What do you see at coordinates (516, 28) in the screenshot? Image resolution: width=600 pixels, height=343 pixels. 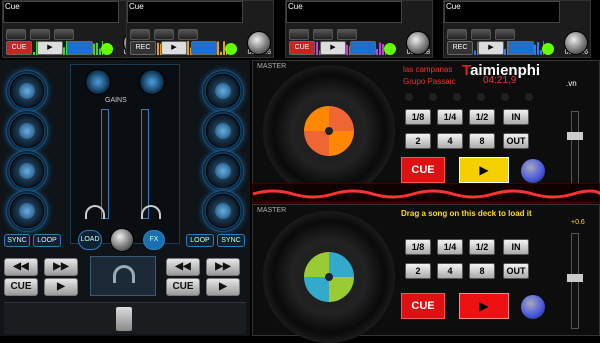 I see `mini-waveform: Cue 03:53.6` at bounding box center [516, 28].